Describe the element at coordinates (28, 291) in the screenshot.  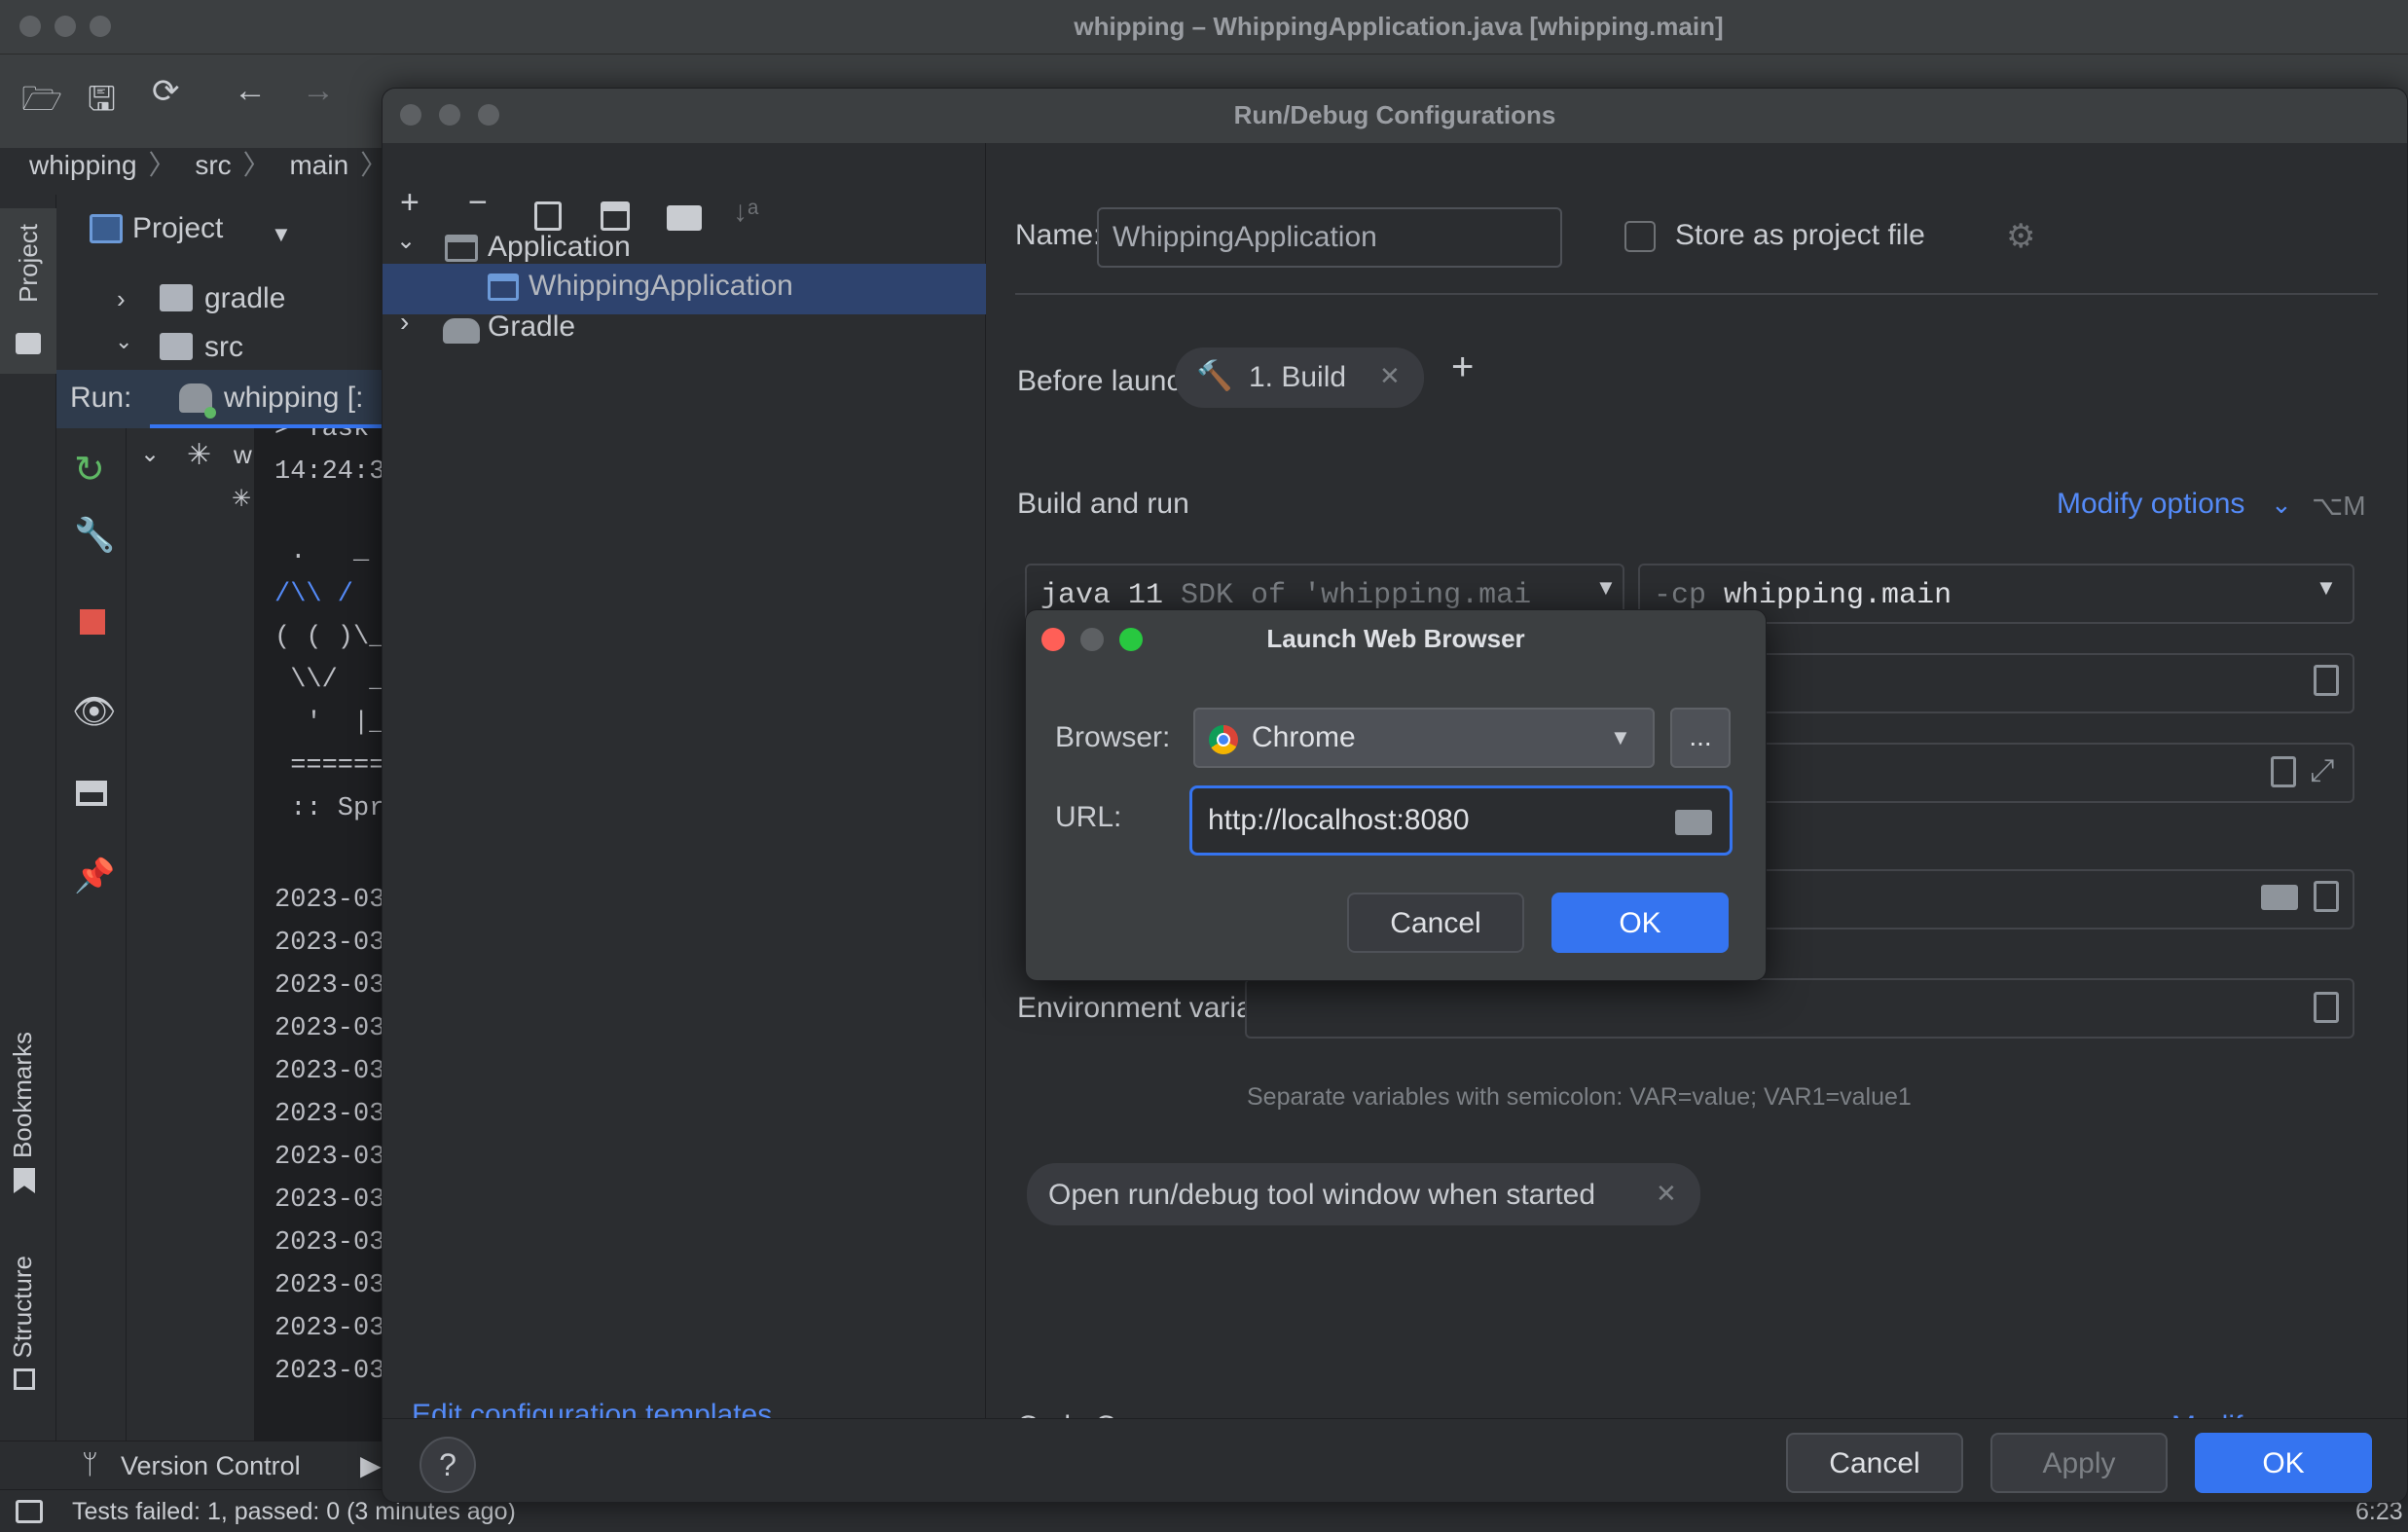
I see `project-tool-tab: Project` at that location.